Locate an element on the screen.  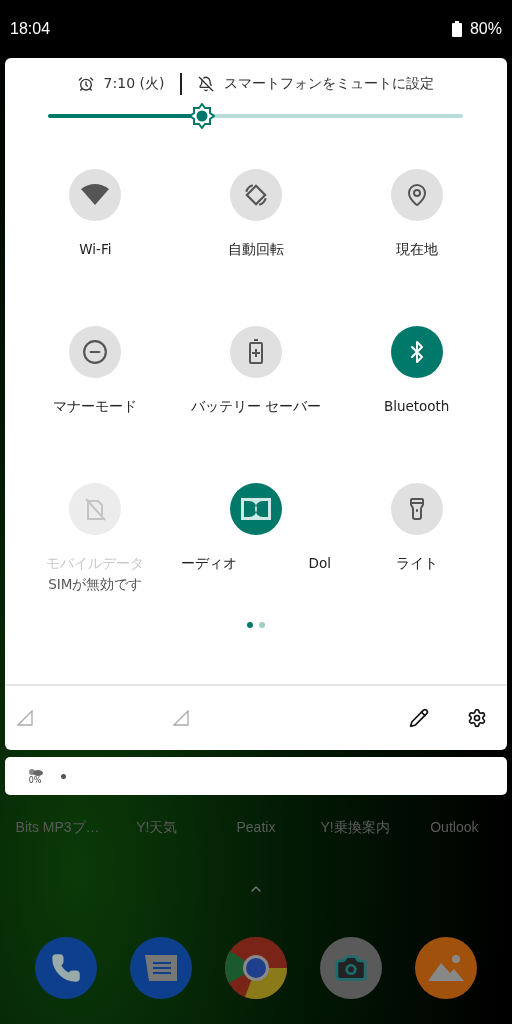
wifi-icon is located at coordinates (95, 195).